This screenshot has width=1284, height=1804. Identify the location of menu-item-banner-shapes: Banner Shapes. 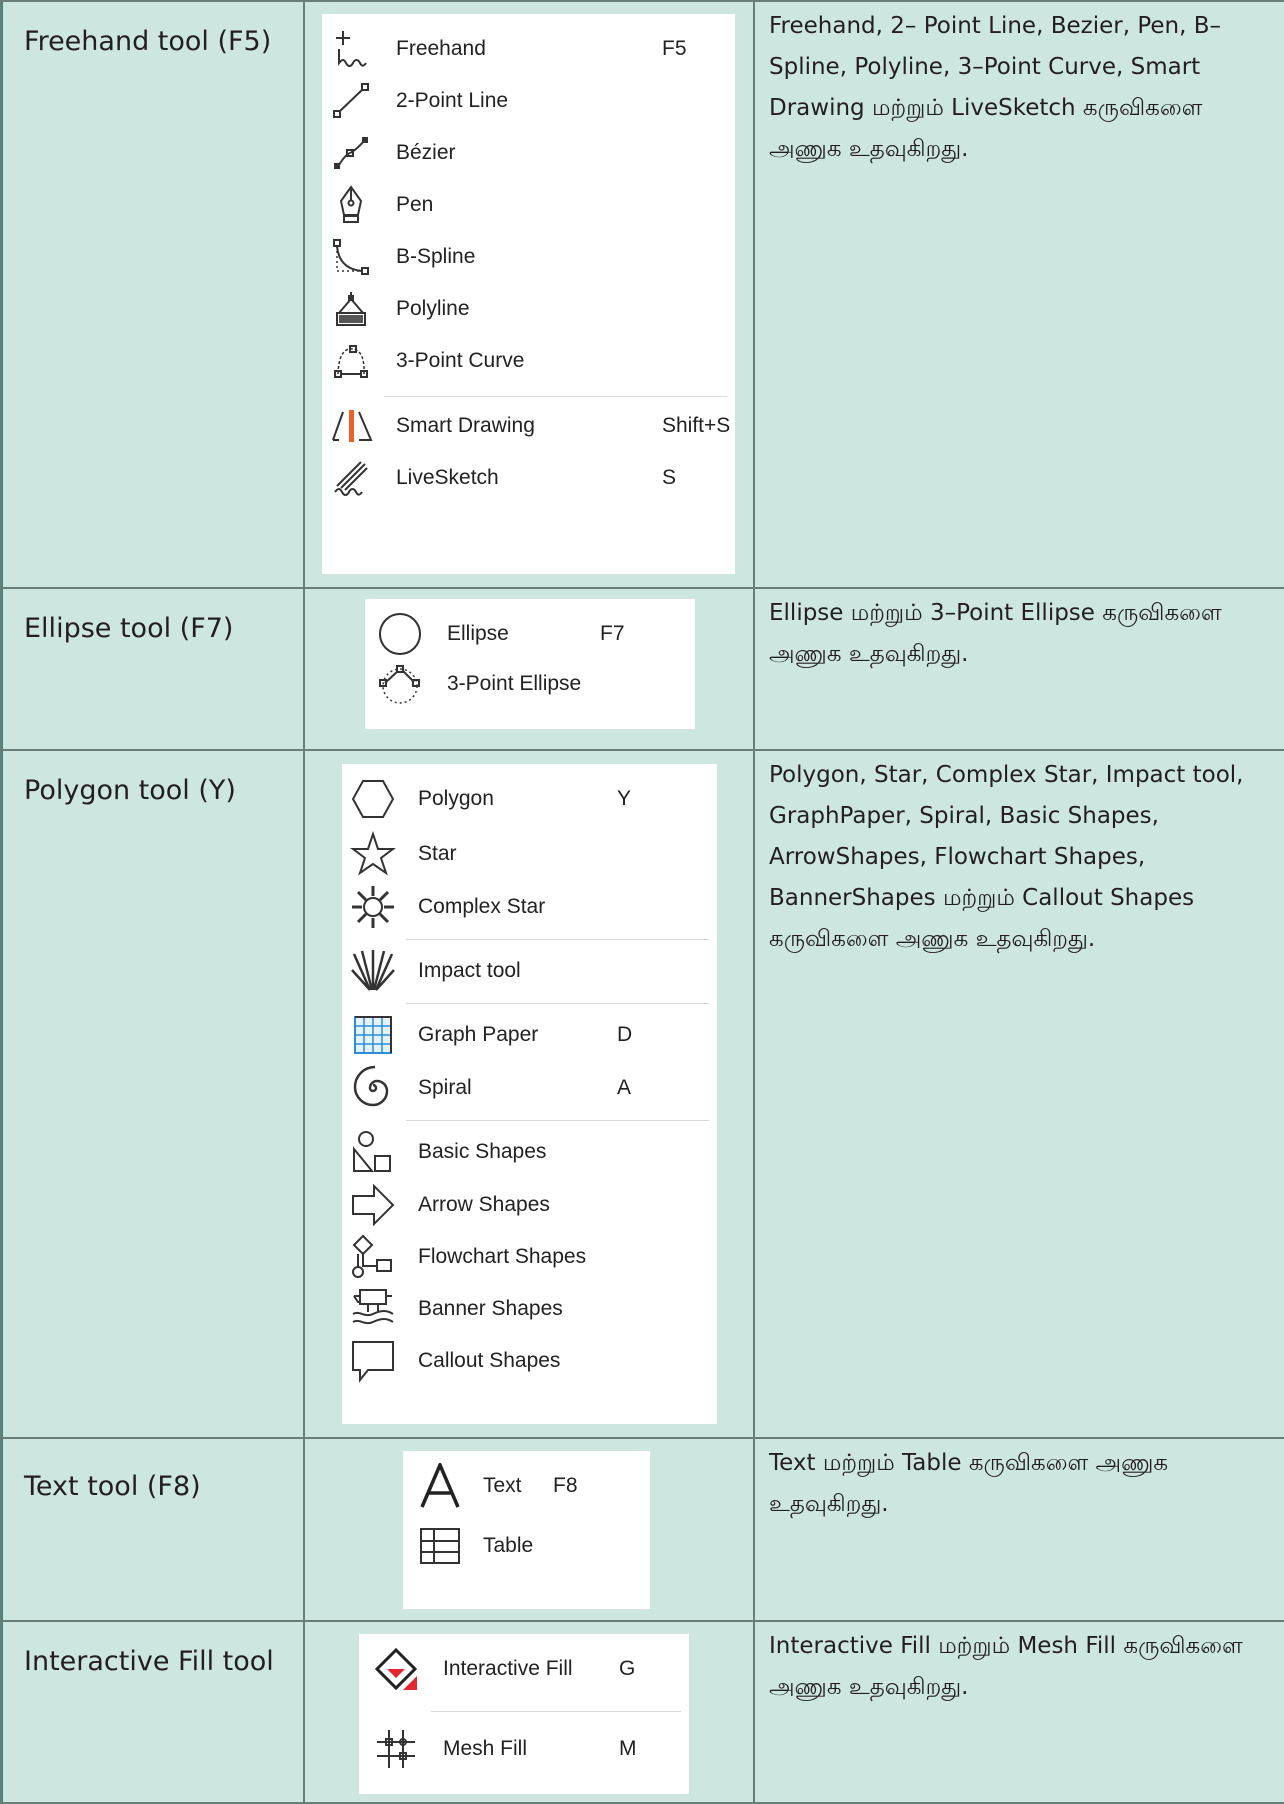
(529, 1309).